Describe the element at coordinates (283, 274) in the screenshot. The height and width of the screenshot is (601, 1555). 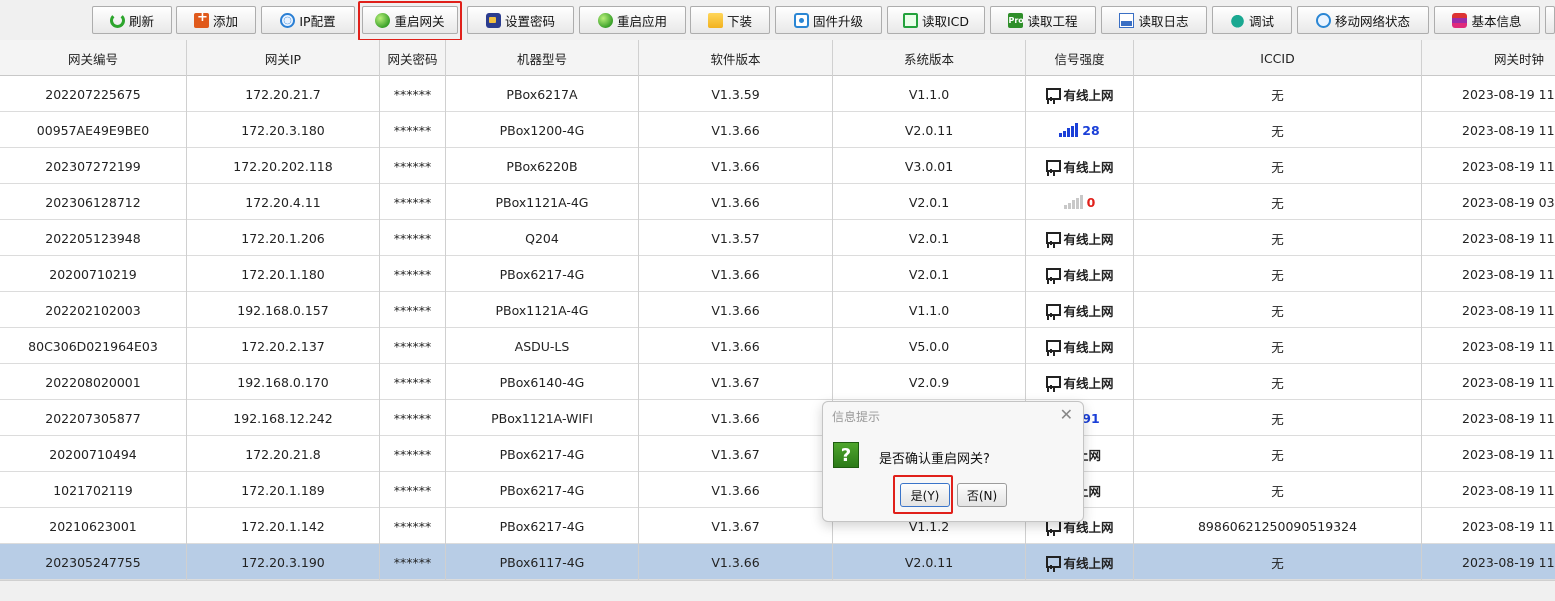
I see `cell-ip: 172.20.1.180` at that location.